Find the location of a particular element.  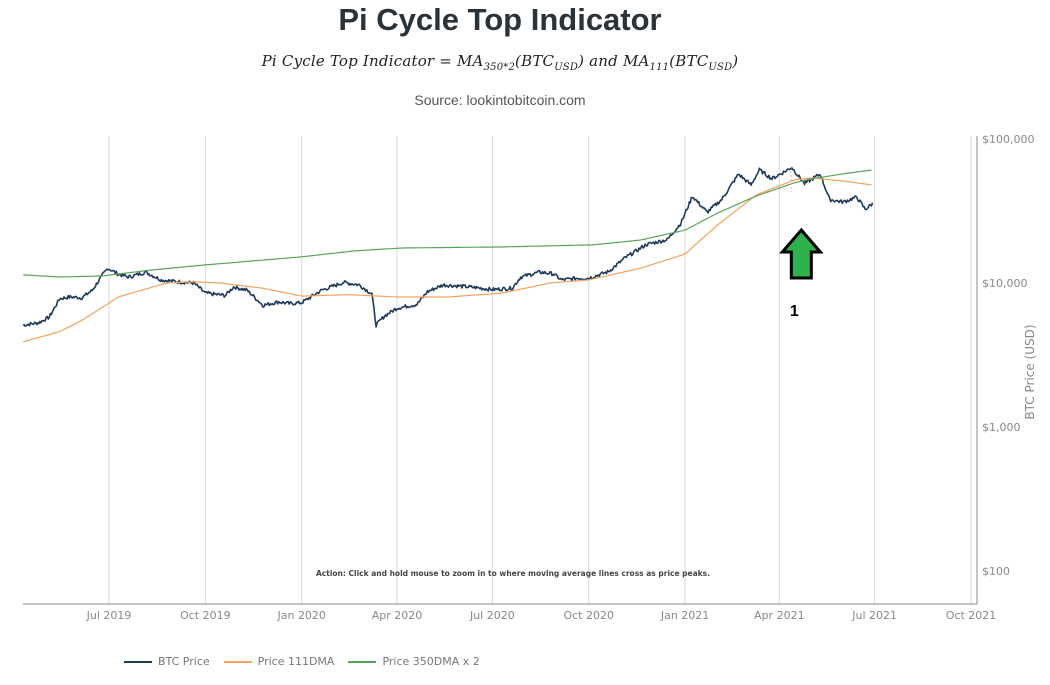

x-tick-label: Oct 2021 is located at coordinates (971, 615).